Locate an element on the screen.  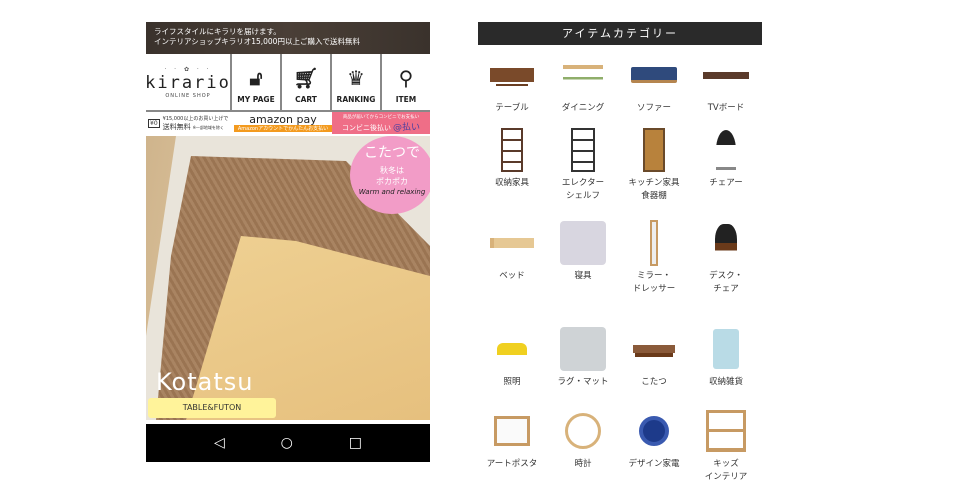
nav-ranking: ♛ RANKING is located at coordinates (357, 82).